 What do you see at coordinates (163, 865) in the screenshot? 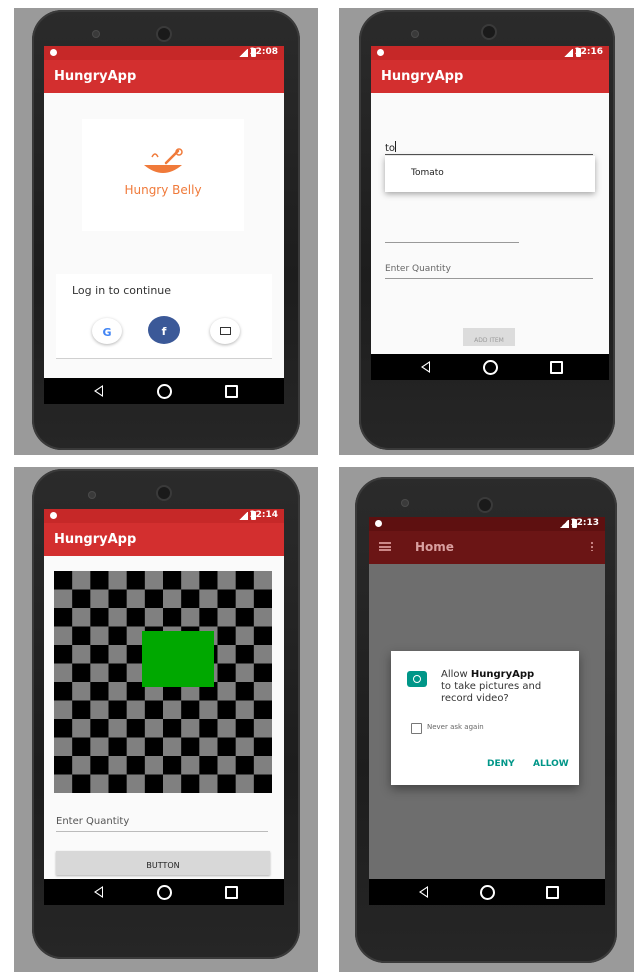
I see `action-button-label: BUTTON` at bounding box center [163, 865].